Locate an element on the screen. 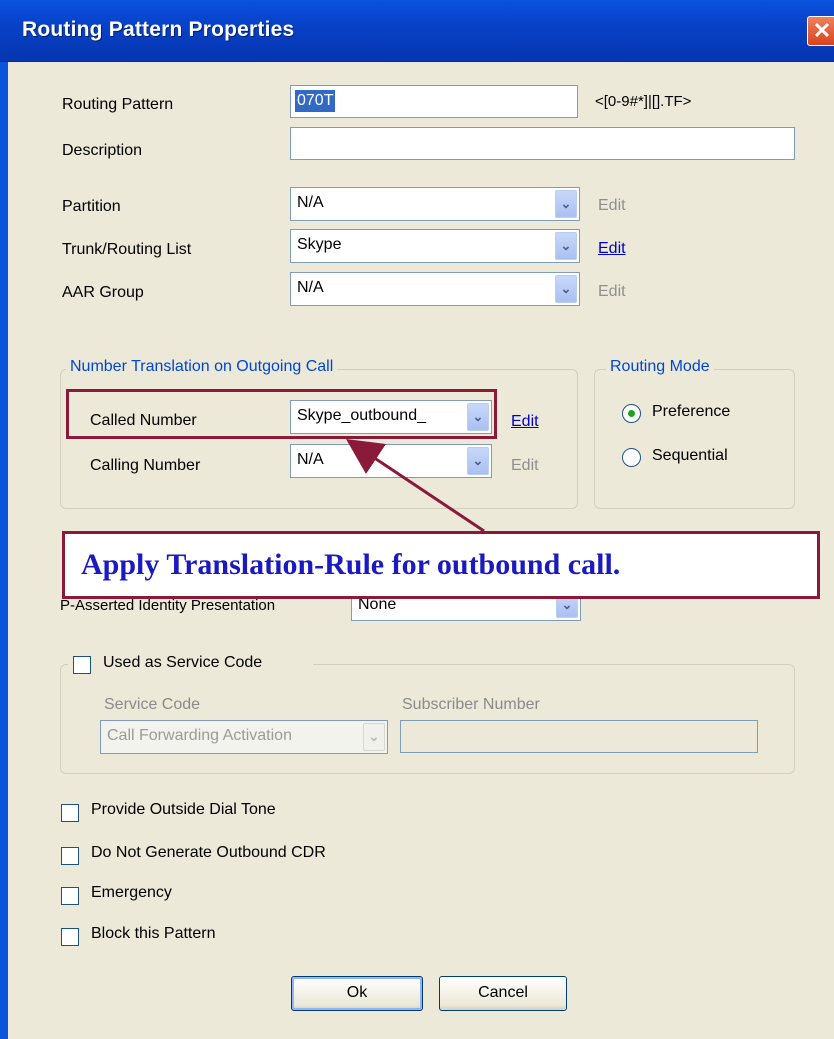 This screenshot has height=1039, width=834. service-code-group is located at coordinates (427, 719).